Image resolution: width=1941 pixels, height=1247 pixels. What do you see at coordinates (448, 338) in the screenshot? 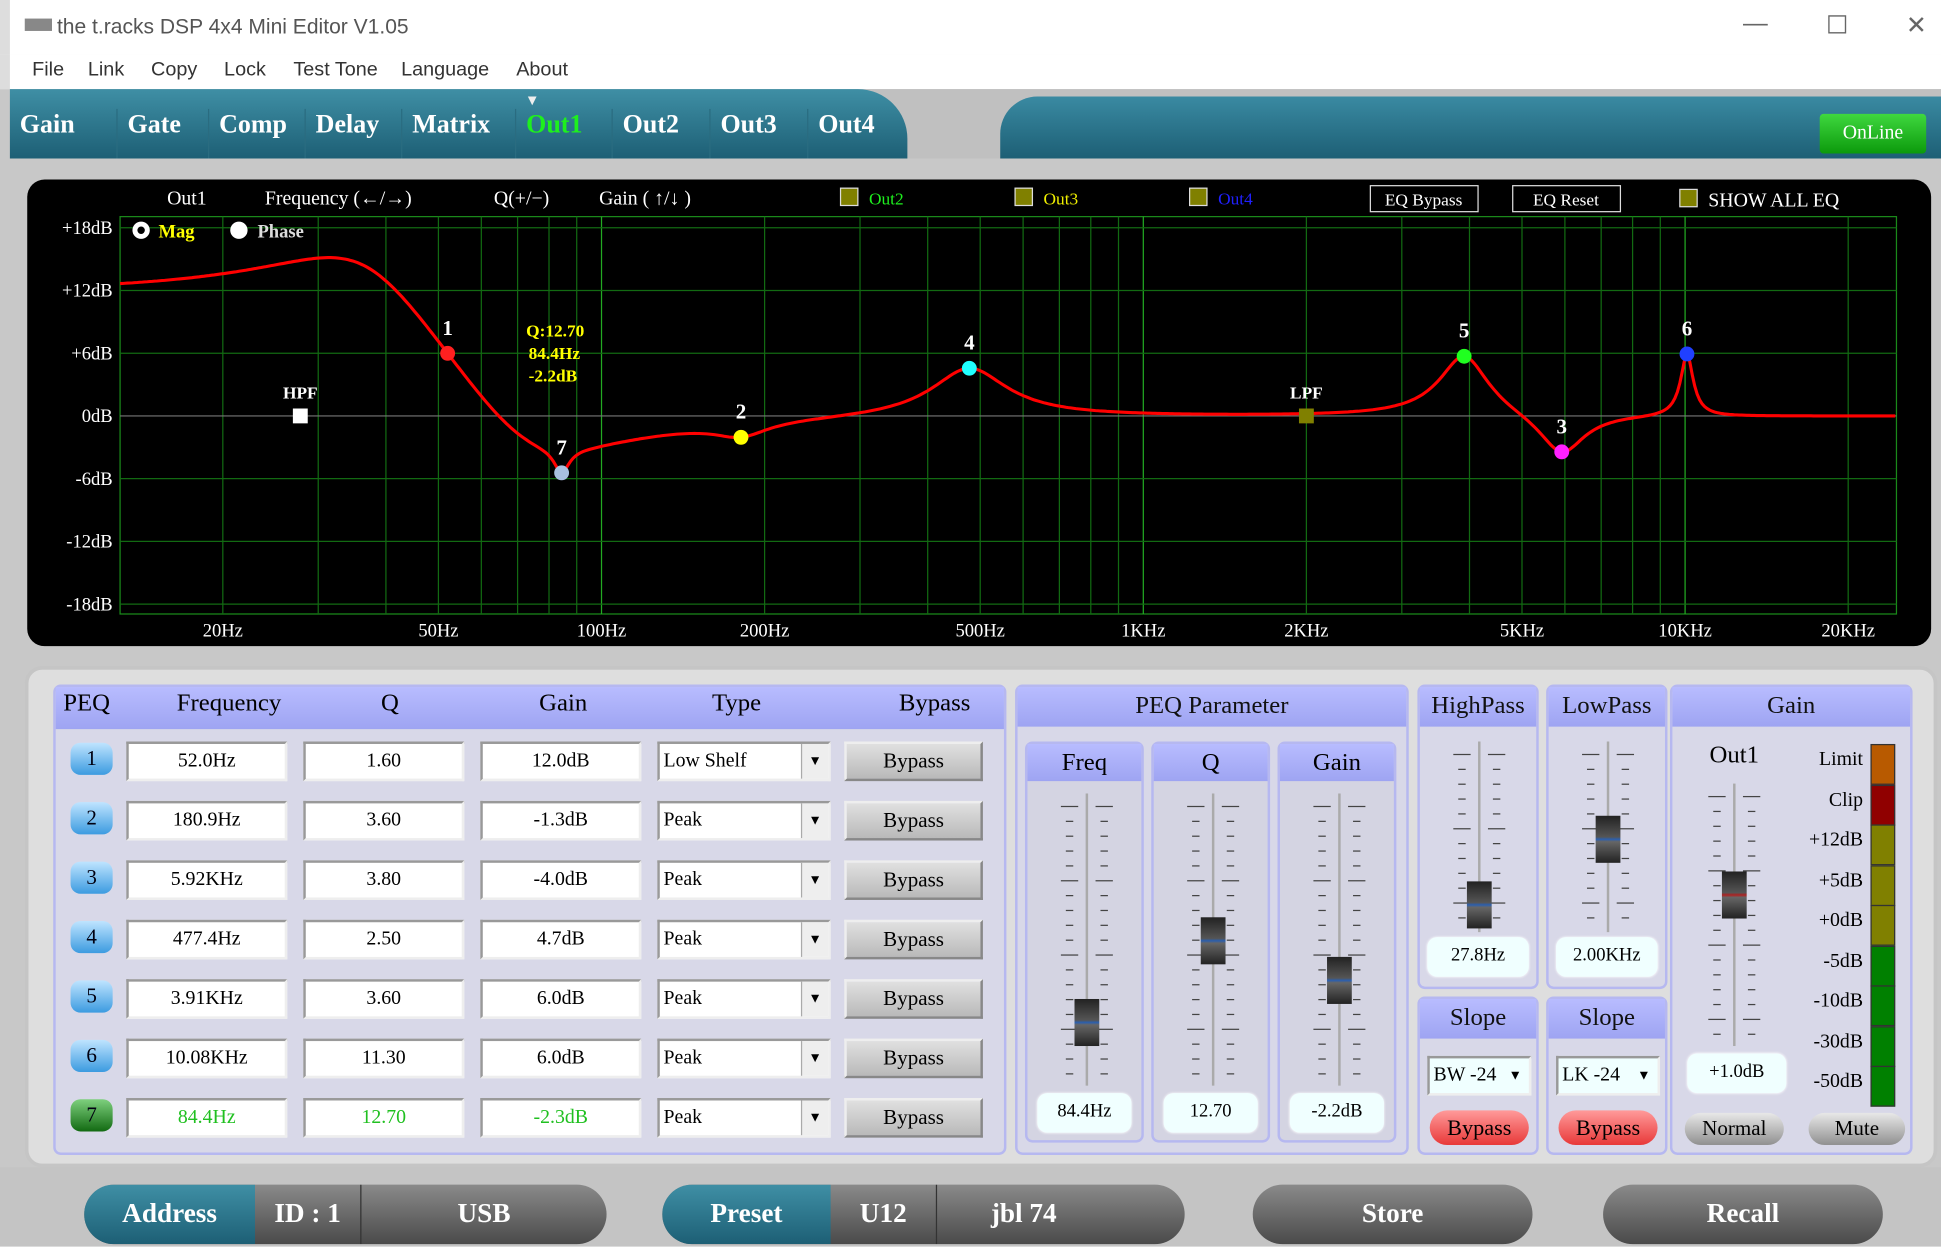
I see `eq-point-1: 1` at bounding box center [448, 338].